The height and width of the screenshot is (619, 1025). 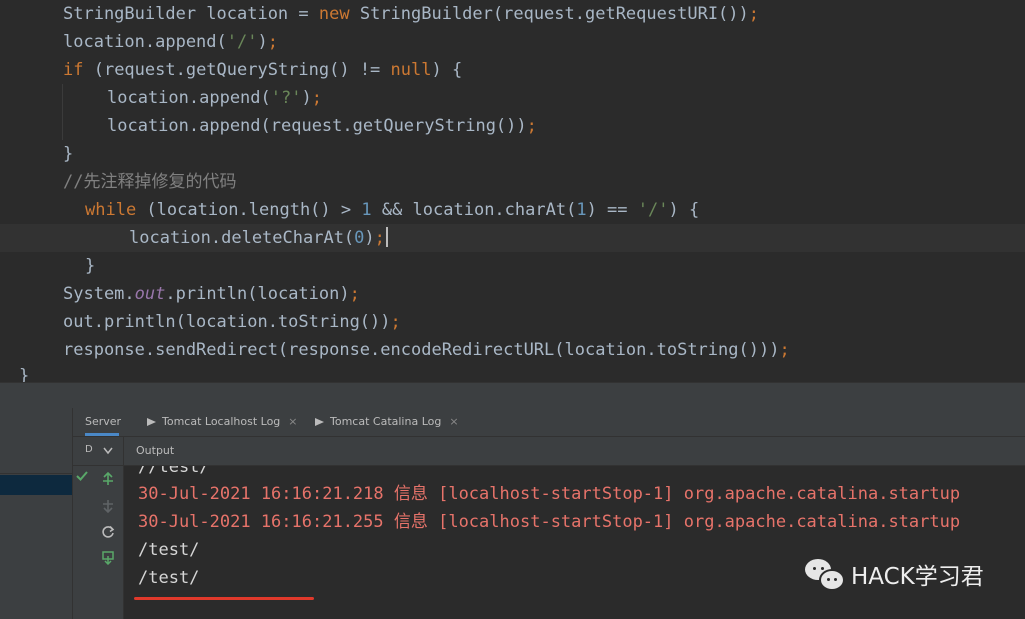 What do you see at coordinates (512, 98) in the screenshot?
I see `code-line: location.append('?');` at bounding box center [512, 98].